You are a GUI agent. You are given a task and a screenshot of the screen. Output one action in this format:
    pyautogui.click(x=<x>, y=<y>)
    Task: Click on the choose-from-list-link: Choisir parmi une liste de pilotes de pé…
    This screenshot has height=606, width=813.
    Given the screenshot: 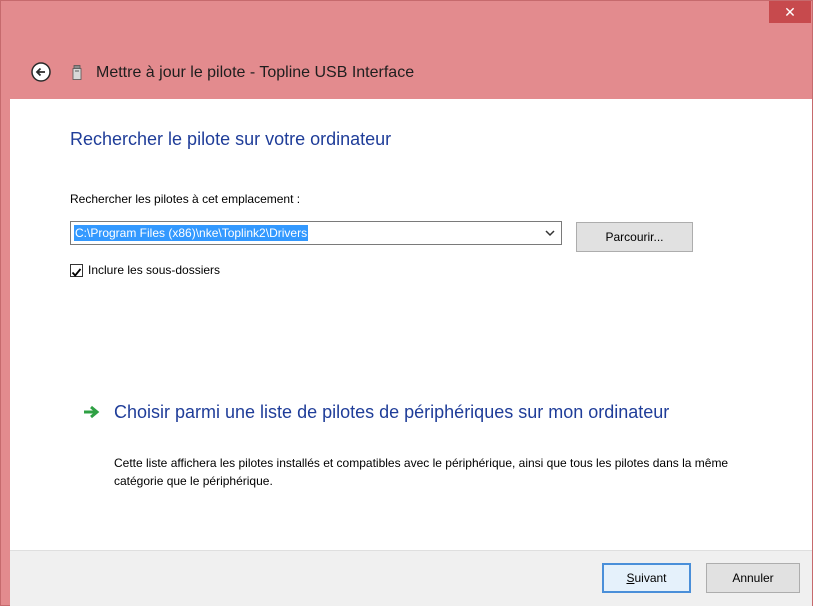 What is the action you would take?
    pyautogui.click(x=424, y=412)
    